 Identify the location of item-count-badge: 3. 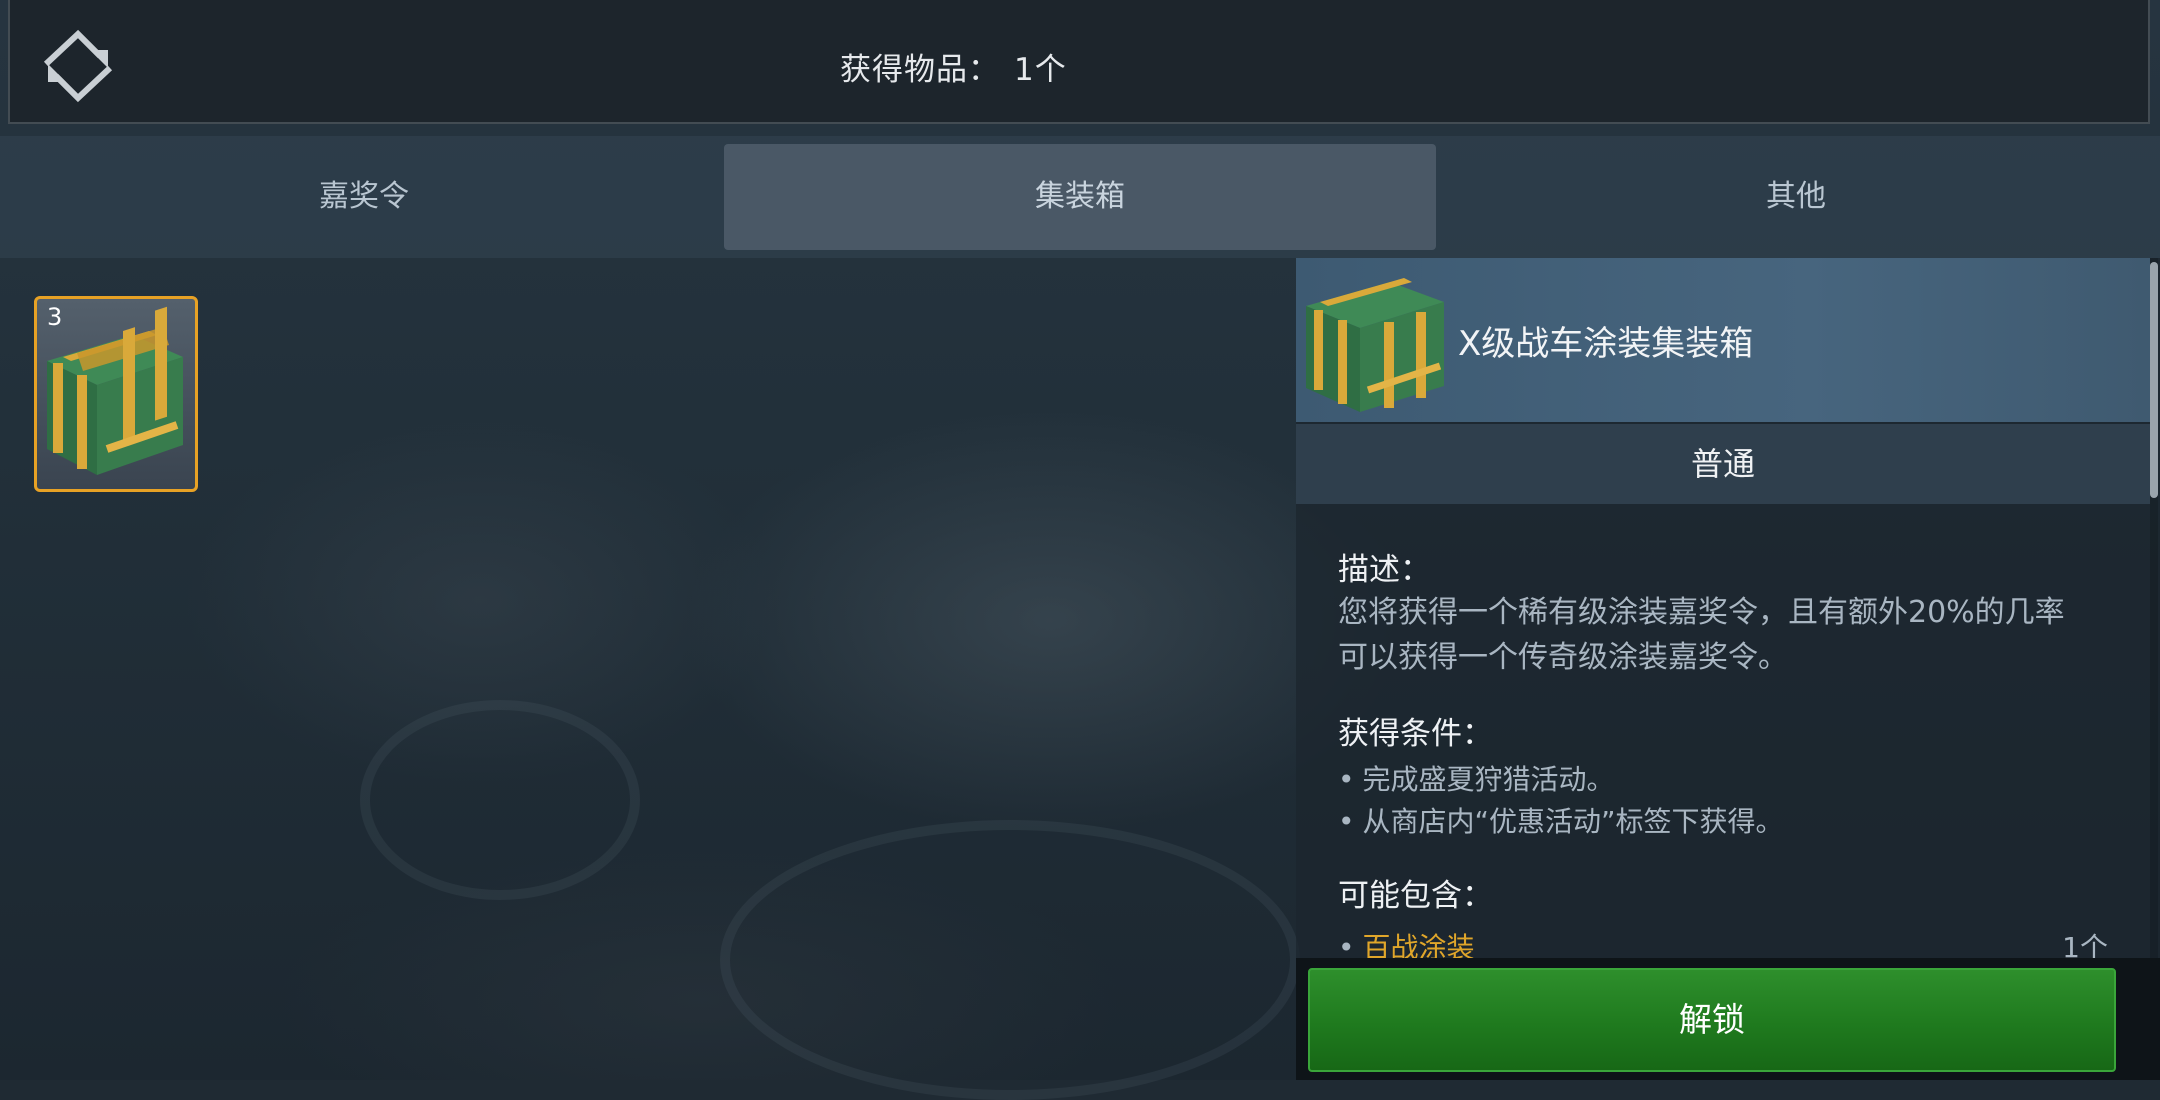
(55, 317).